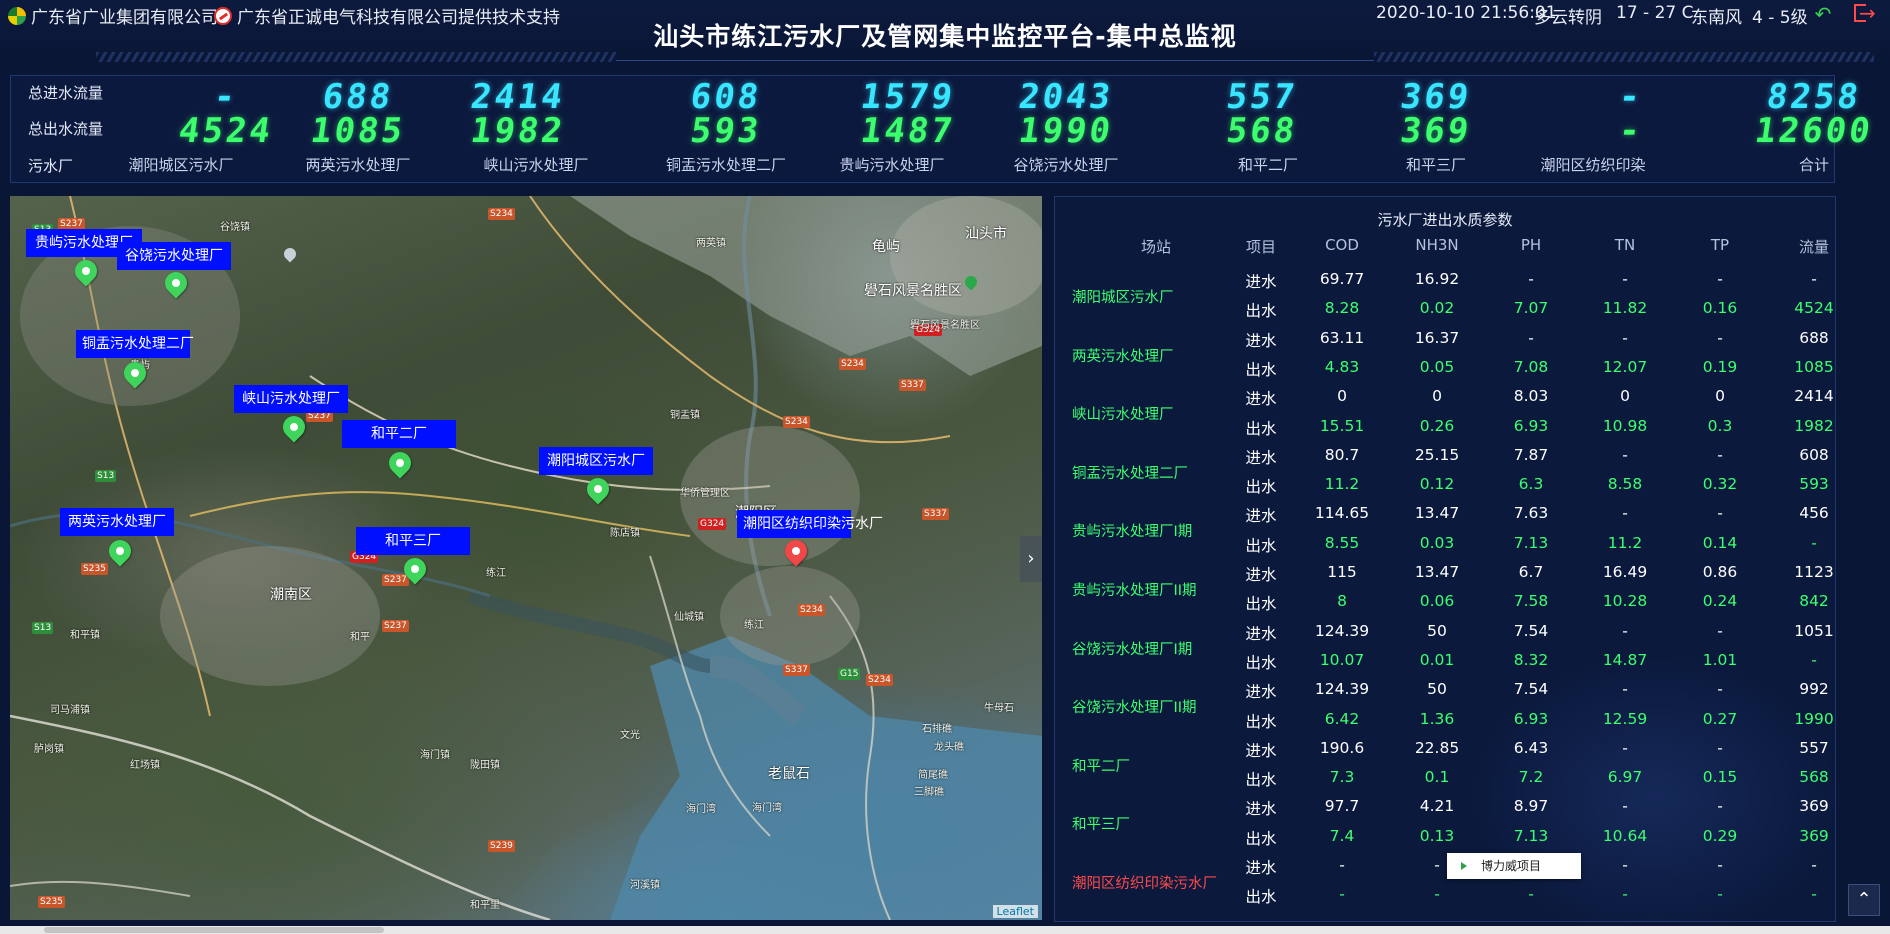 This screenshot has width=1890, height=934. What do you see at coordinates (1864, 900) in the screenshot?
I see `chevron-up-icon: ⌃` at bounding box center [1864, 900].